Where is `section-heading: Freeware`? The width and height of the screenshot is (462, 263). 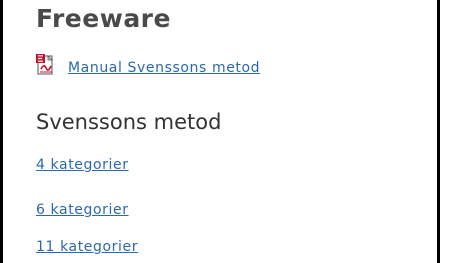
section-heading: Freeware is located at coordinates (103, 18).